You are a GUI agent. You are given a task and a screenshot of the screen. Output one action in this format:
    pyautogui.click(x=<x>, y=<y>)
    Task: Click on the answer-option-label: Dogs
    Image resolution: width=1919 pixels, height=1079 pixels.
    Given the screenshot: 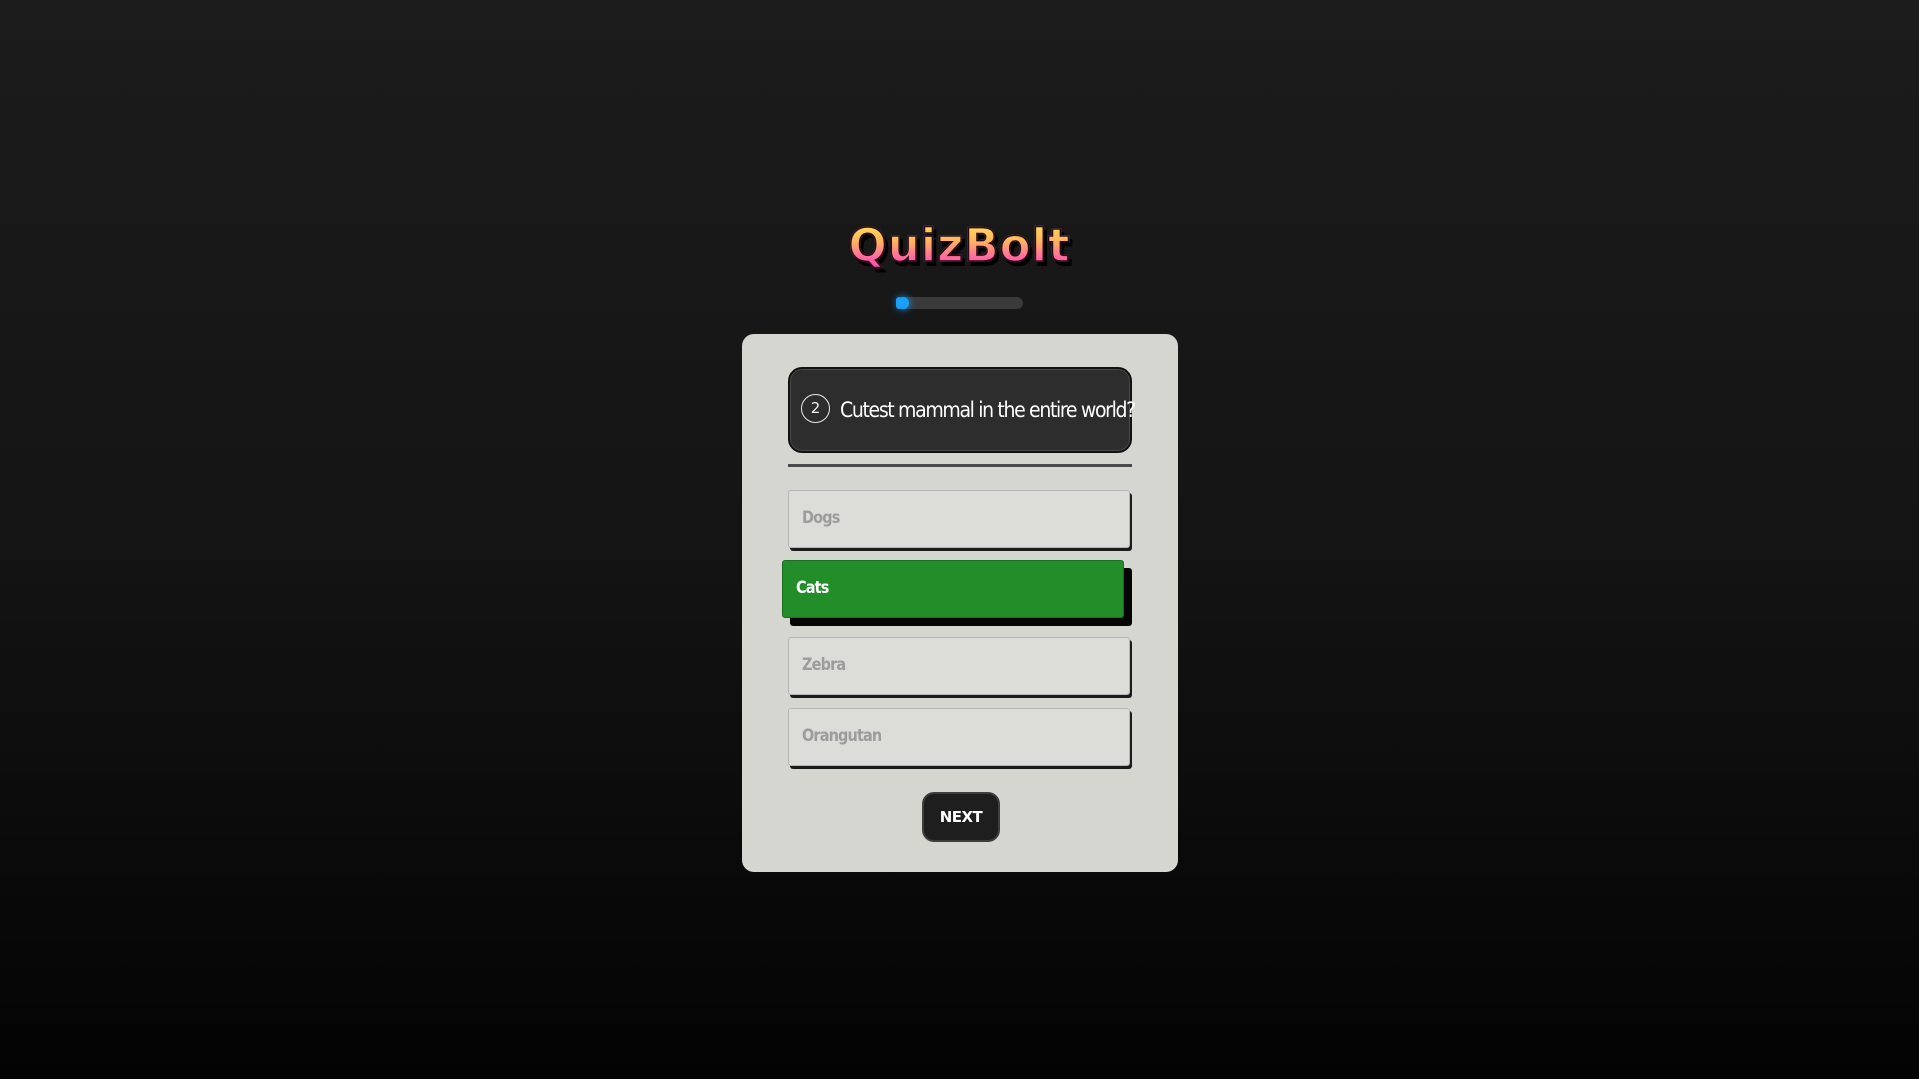 What is the action you would take?
    pyautogui.click(x=821, y=518)
    